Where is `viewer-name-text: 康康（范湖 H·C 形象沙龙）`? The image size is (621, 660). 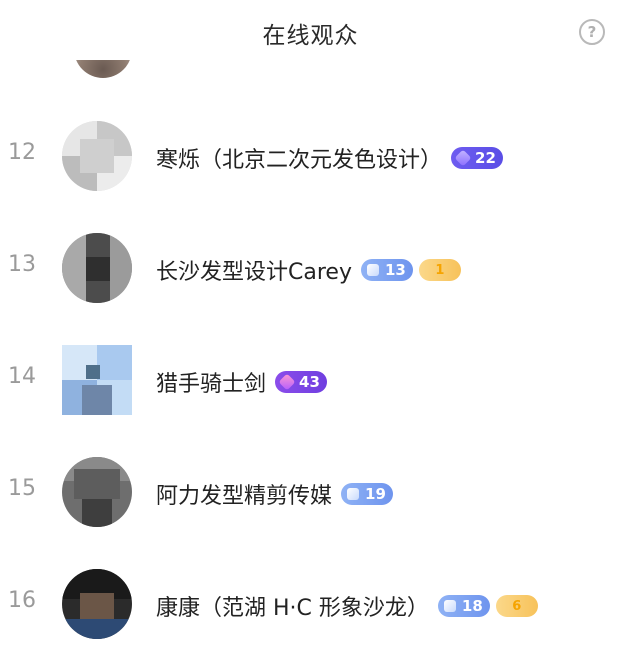
viewer-name-text: 康康（范湖 H·C 形象沙龙） is located at coordinates (292, 608).